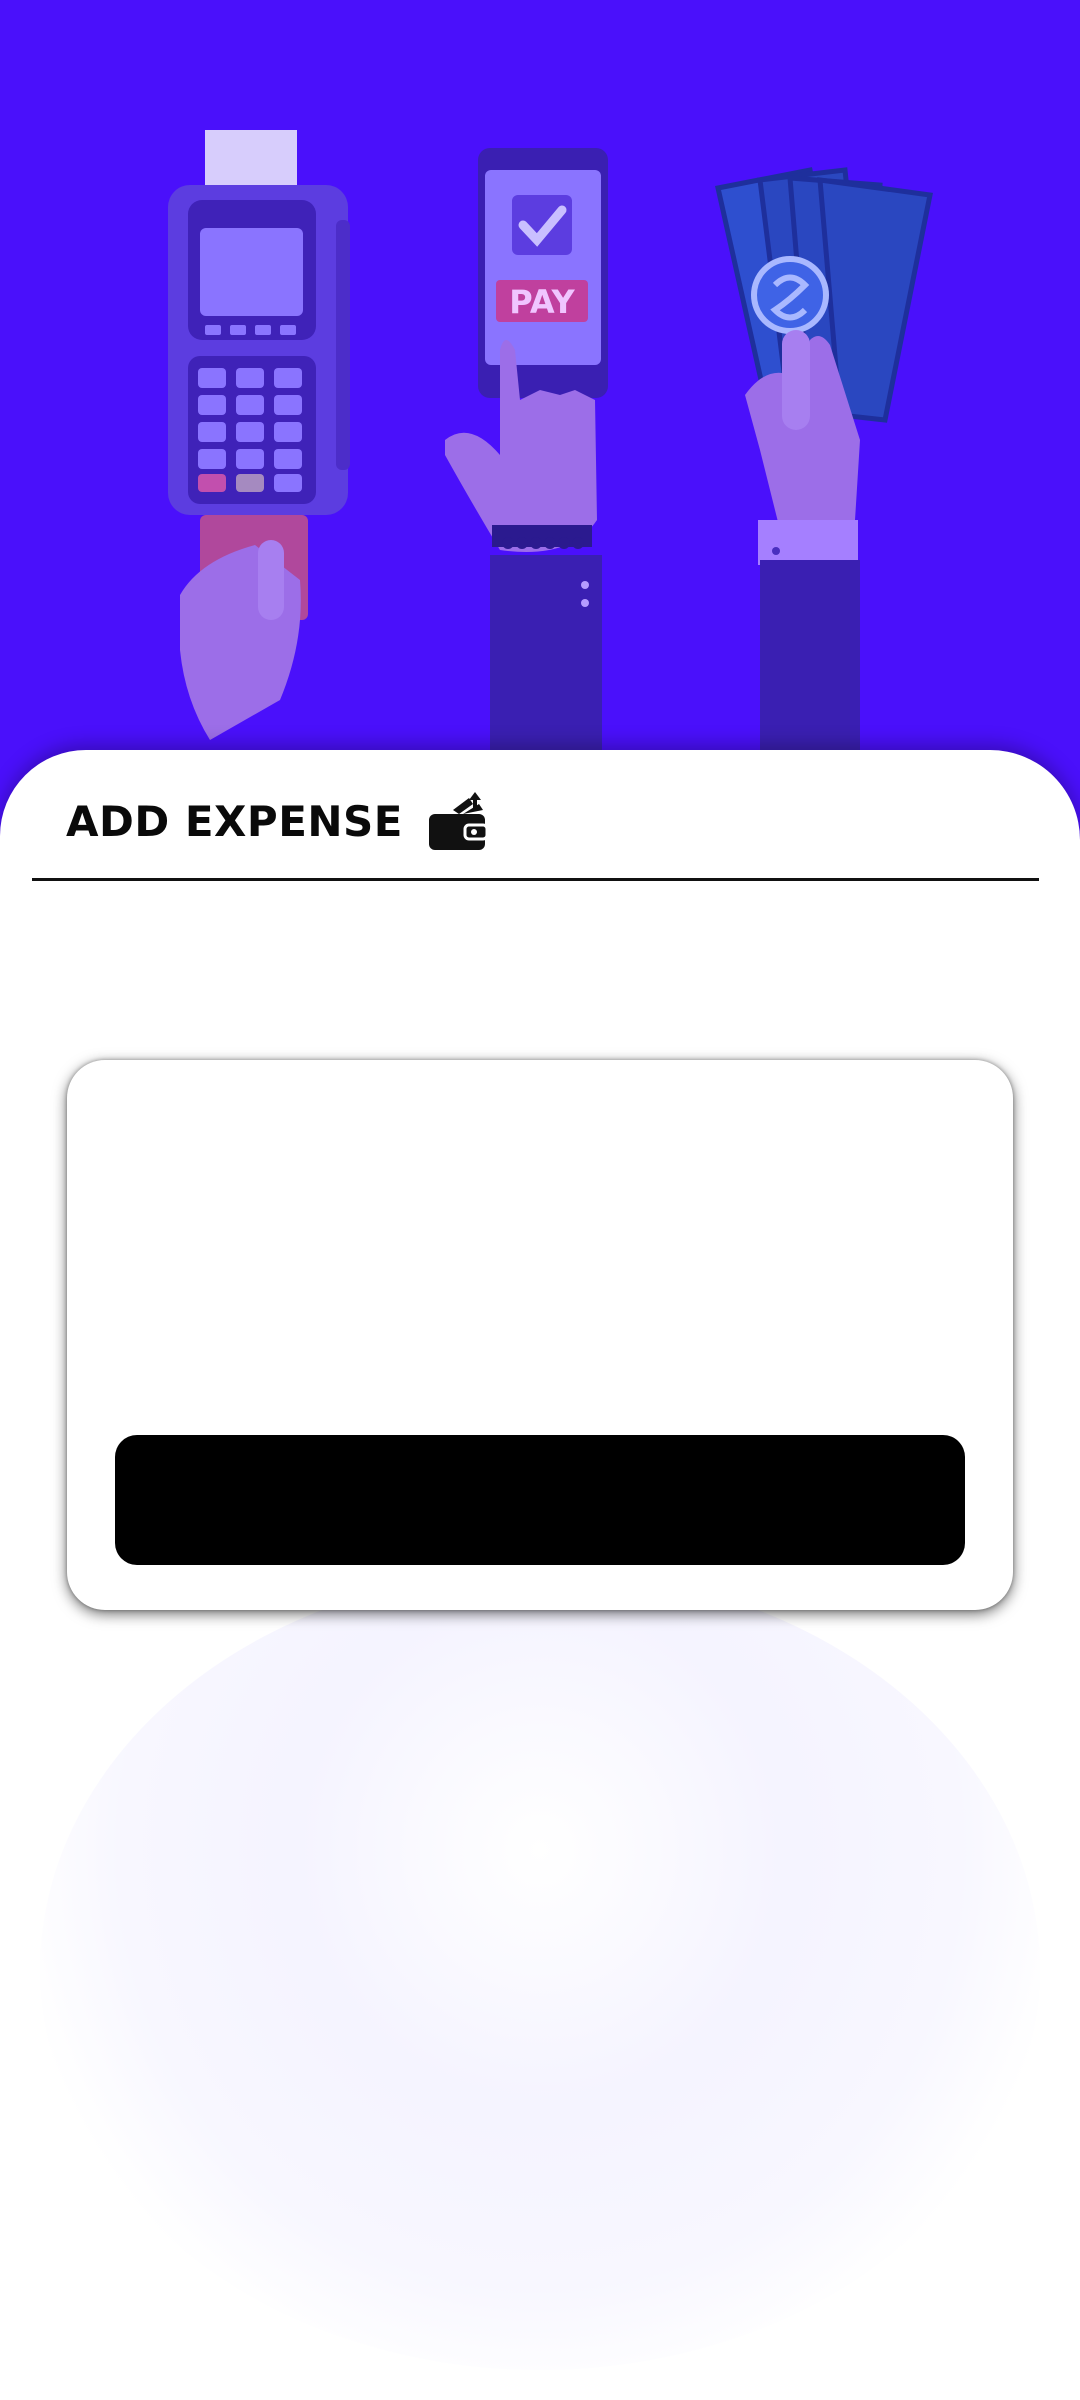 This screenshot has width=1080, height=2400. What do you see at coordinates (542, 302) in the screenshot?
I see `svg-text: PAY` at bounding box center [542, 302].